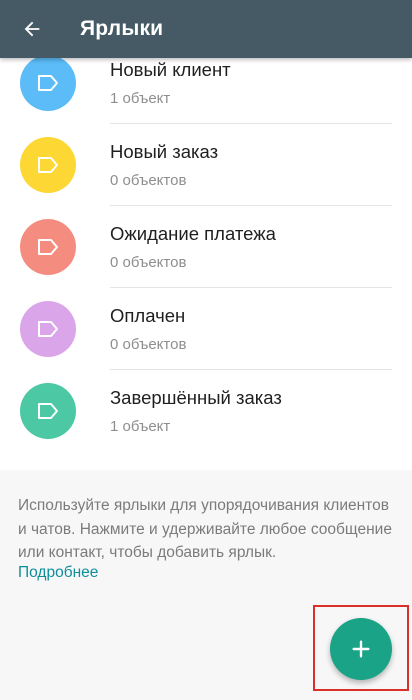  Describe the element at coordinates (251, 91) in the screenshot. I see `label-text: Новый клиент 1 объект` at that location.